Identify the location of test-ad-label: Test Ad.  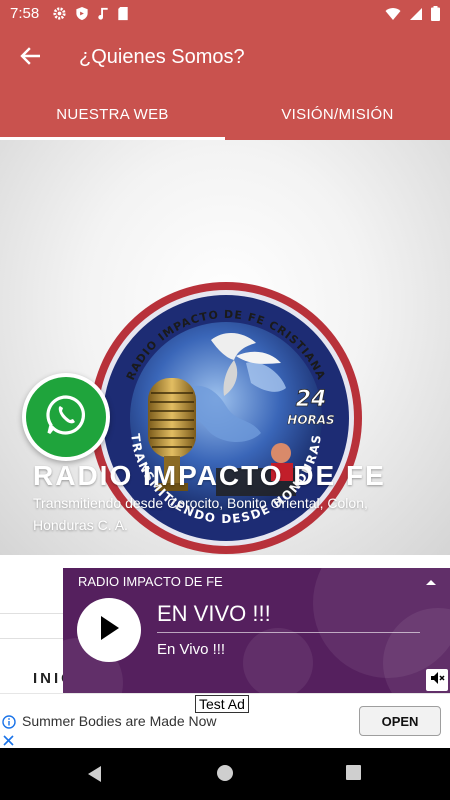
(222, 704).